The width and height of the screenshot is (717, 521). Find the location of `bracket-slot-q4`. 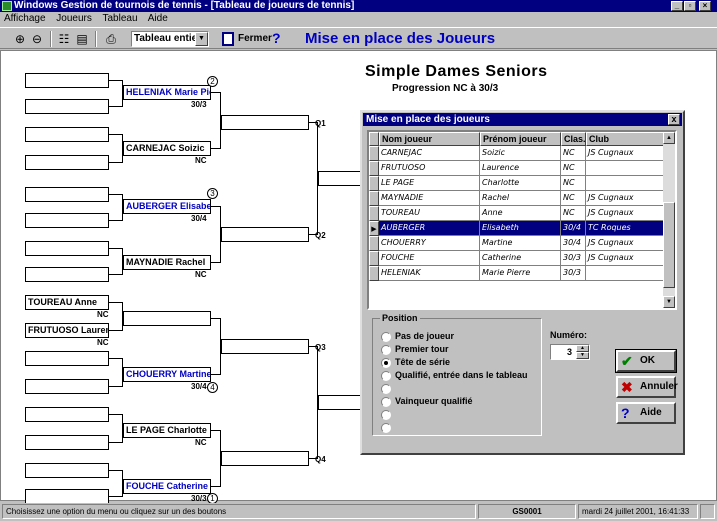

bracket-slot-q4 is located at coordinates (265, 458).